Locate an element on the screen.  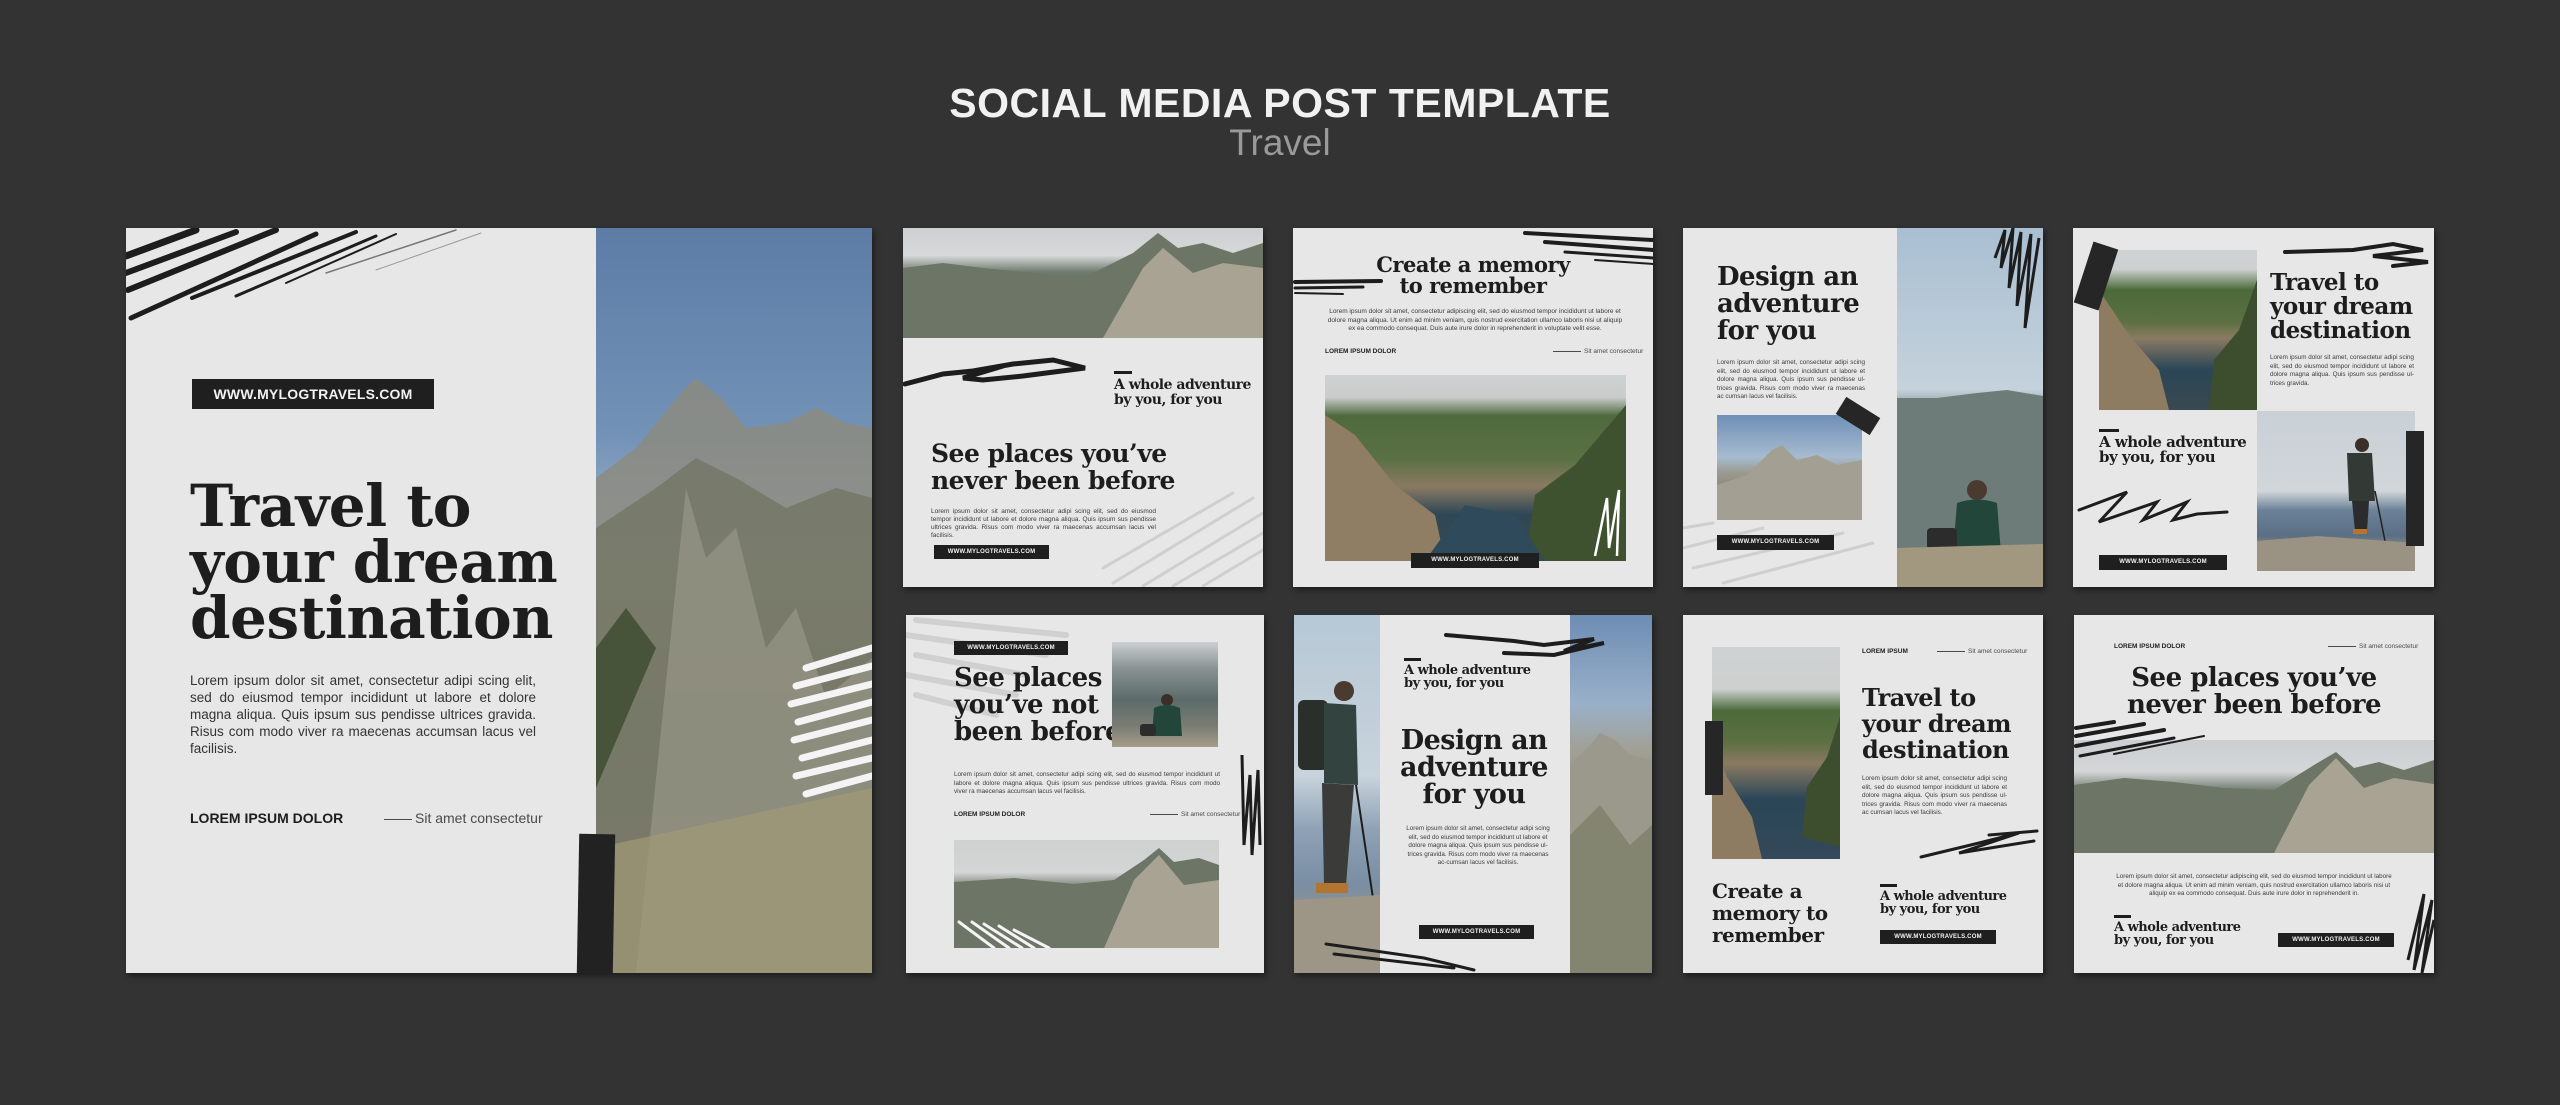
headline-line: Create a memory is located at coordinates (1473, 264).